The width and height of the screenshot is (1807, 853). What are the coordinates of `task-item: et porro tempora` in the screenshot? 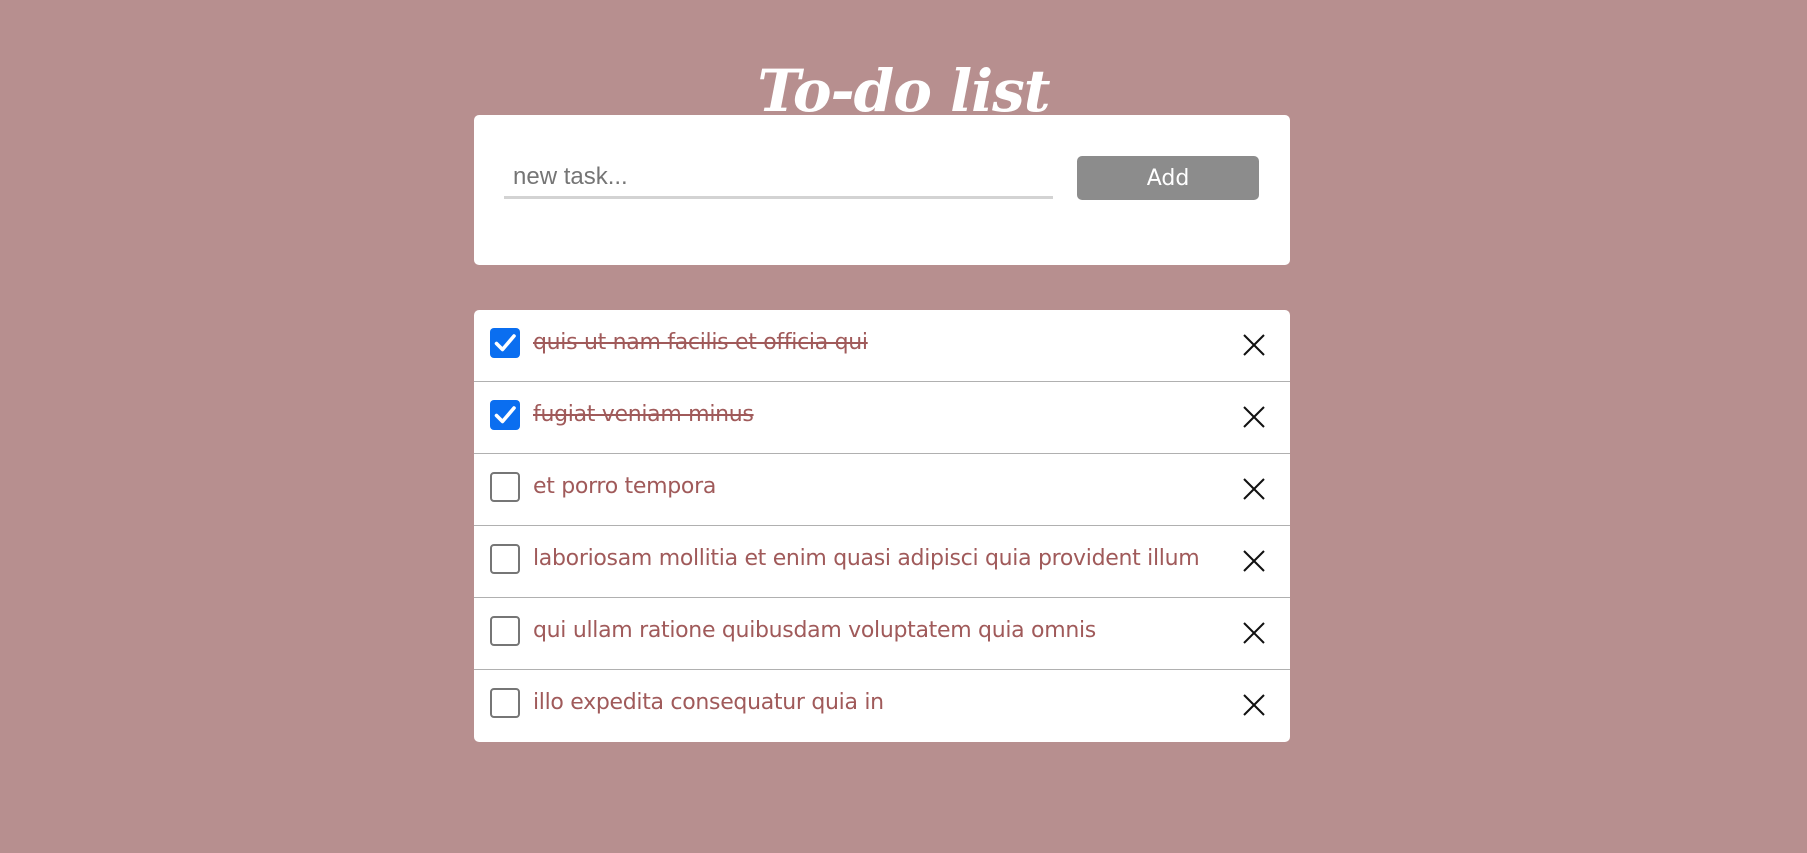 It's located at (882, 490).